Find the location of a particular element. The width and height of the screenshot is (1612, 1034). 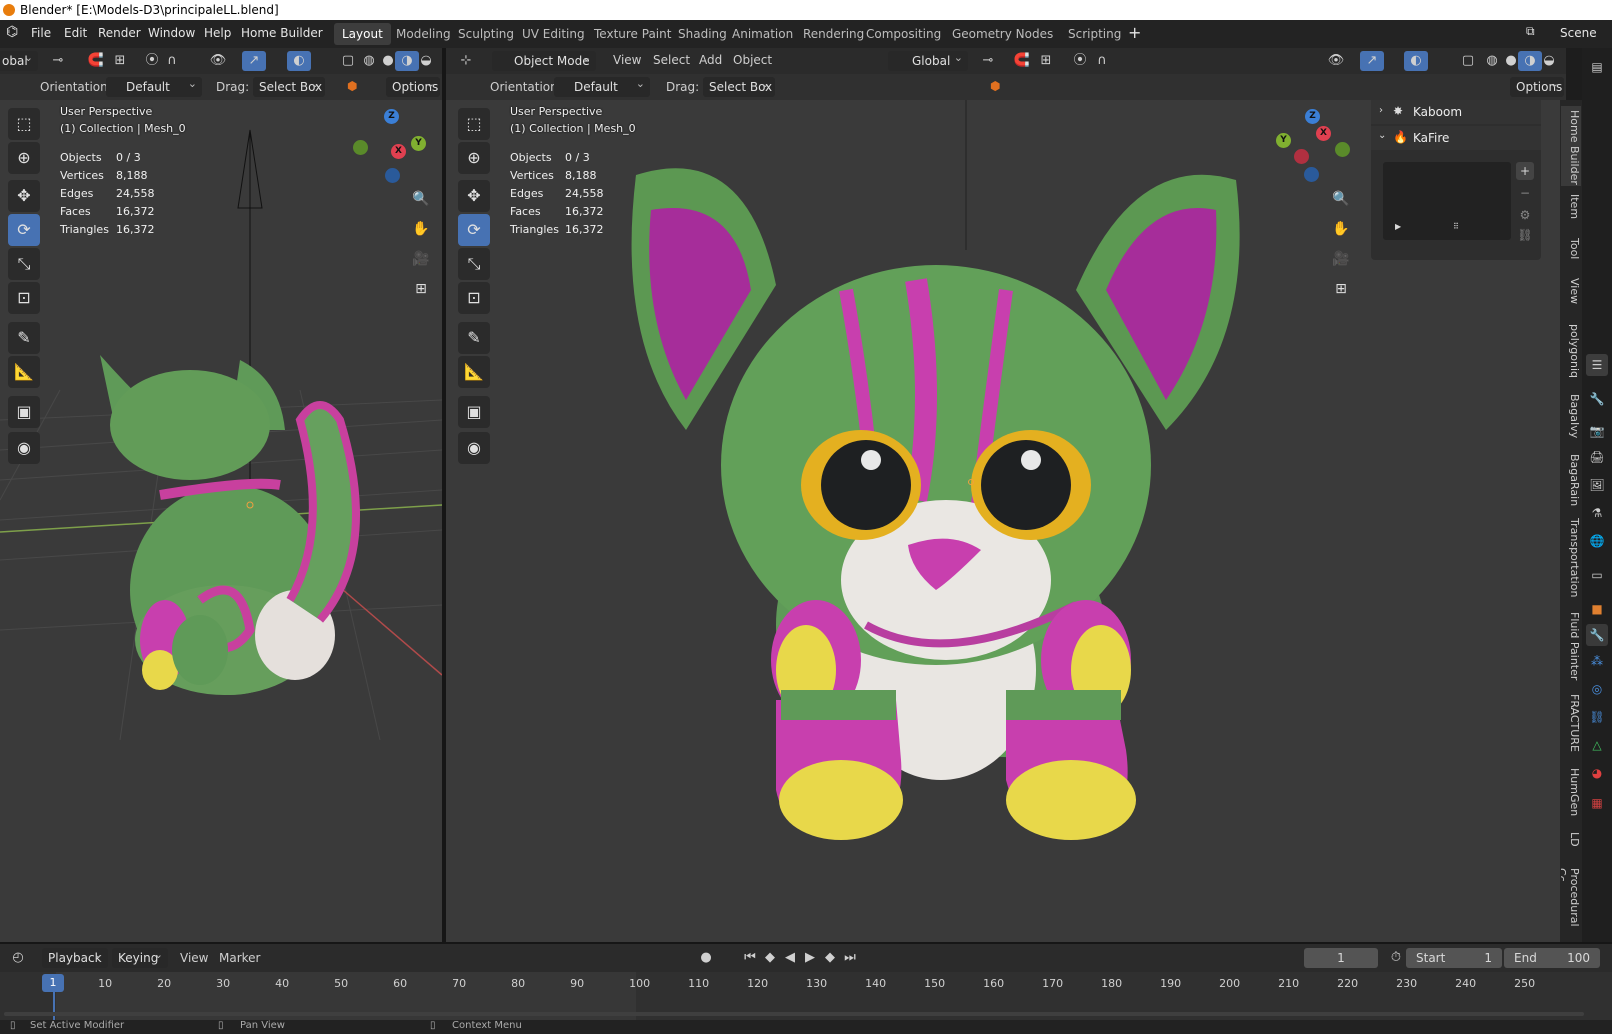

particles-icon: ⁂ is located at coordinates (1597, 661).